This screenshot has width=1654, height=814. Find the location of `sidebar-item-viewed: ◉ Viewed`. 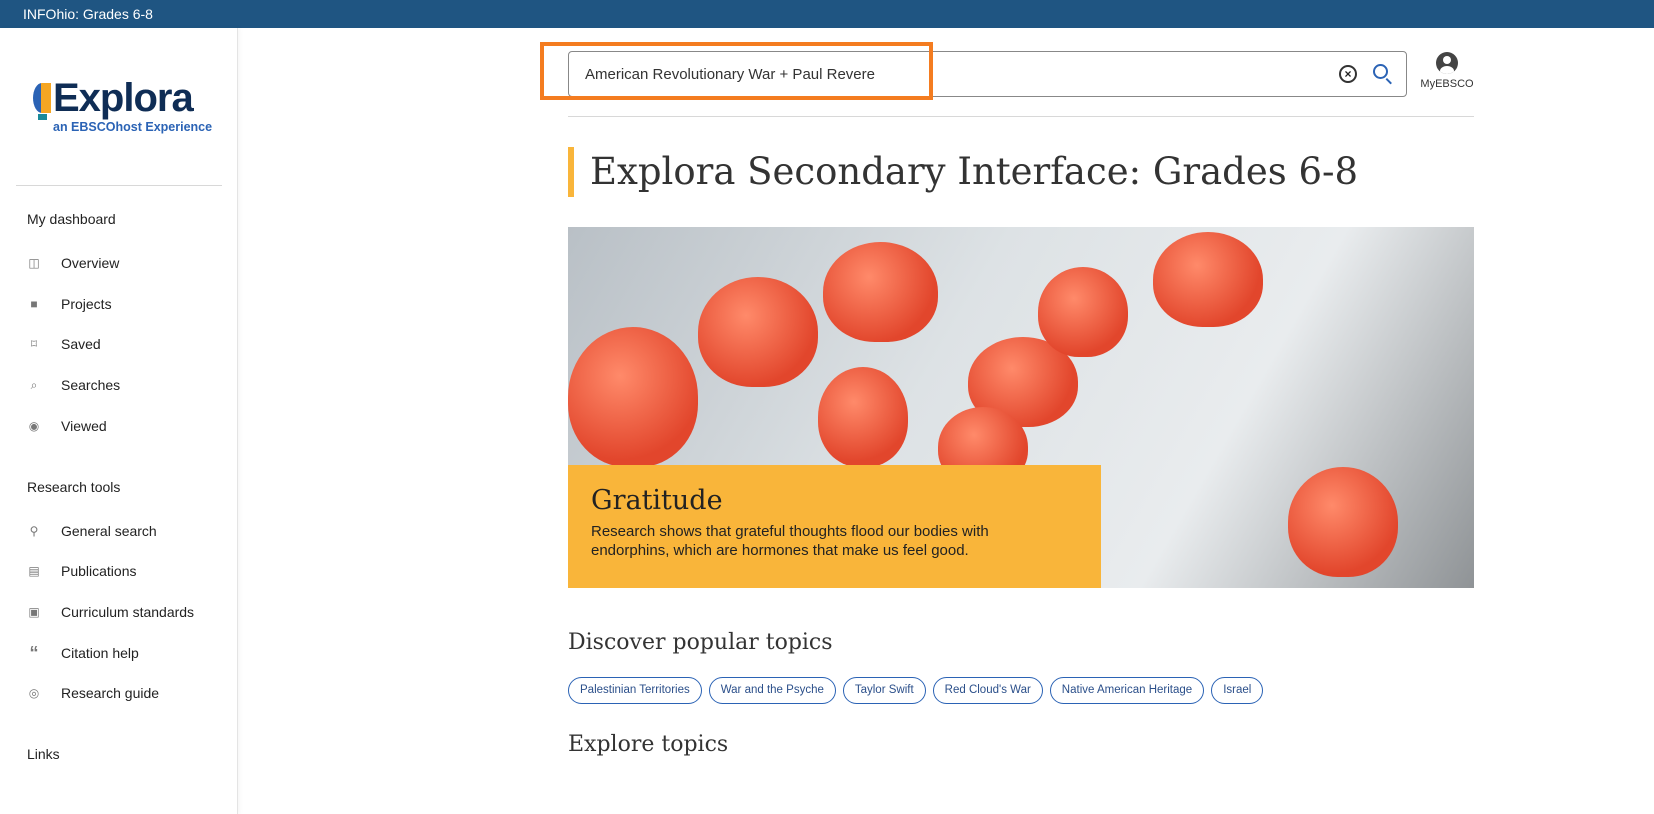

sidebar-item-viewed: ◉ Viewed is located at coordinates (67, 426).